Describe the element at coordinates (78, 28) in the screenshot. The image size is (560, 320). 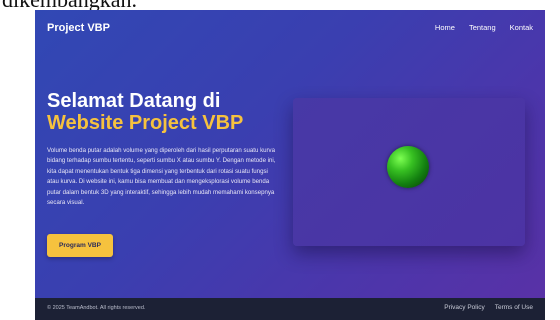
I see `brand-logo-text: Project VBP` at that location.